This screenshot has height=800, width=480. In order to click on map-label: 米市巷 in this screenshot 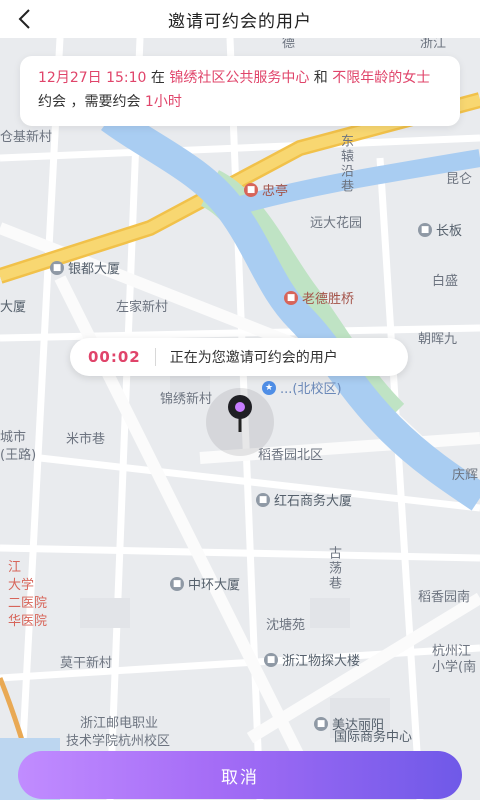, I will do `click(86, 439)`.